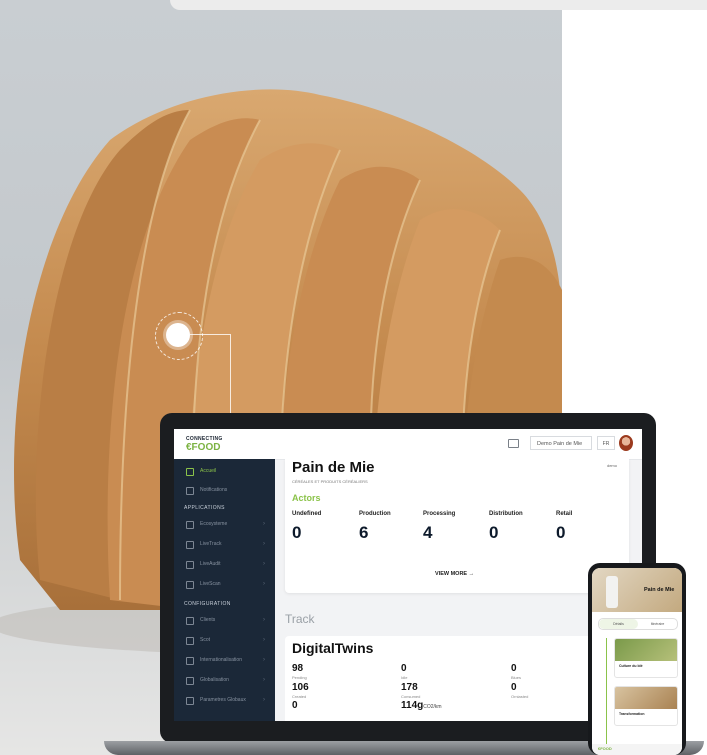 This screenshot has width=707, height=755. I want to click on sidebar-item-label: LiveTrack, so click(211, 544).